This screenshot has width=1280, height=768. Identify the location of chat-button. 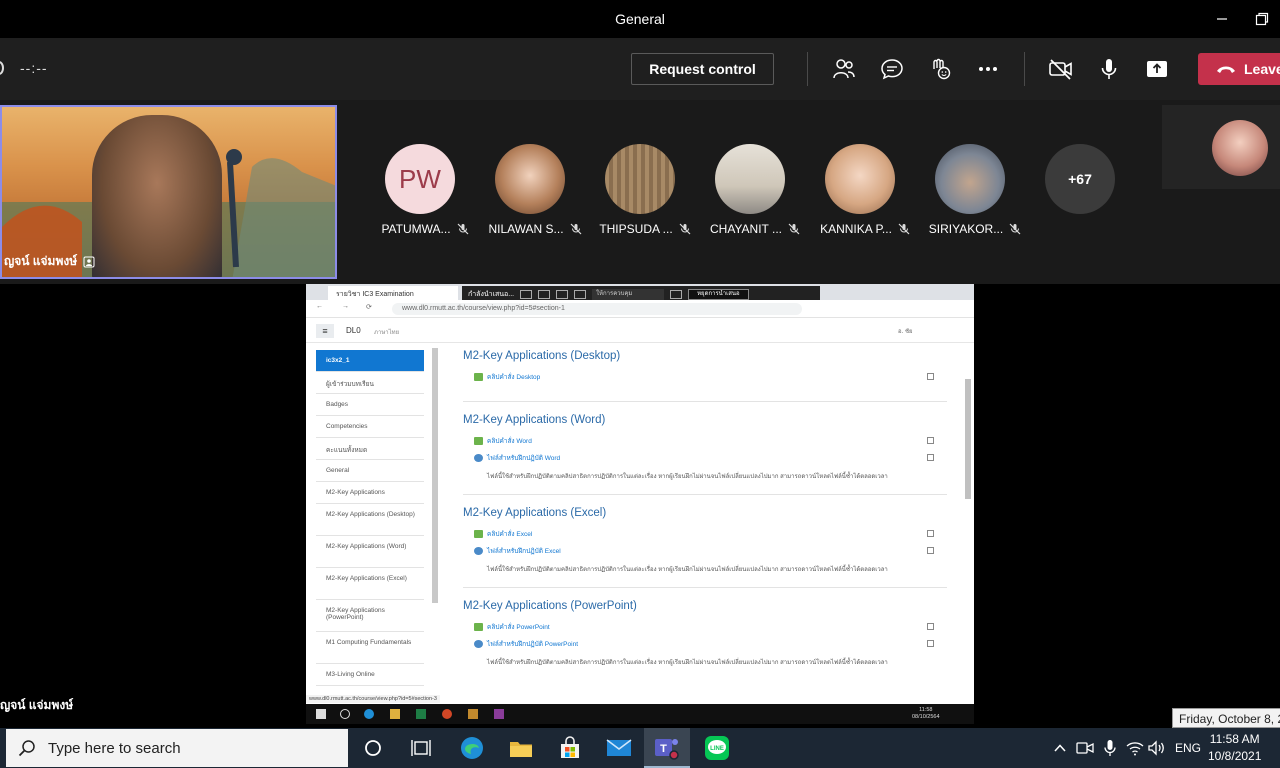
(892, 69).